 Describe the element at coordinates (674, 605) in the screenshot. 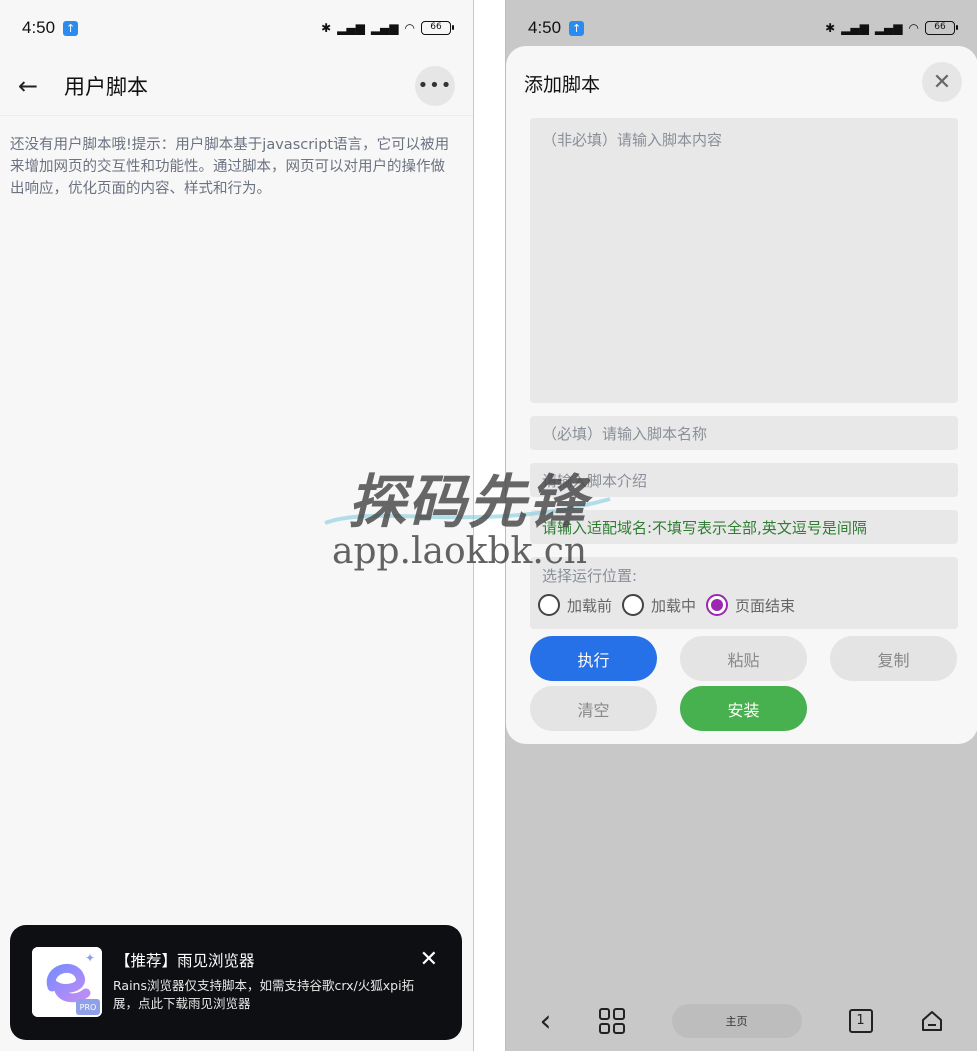

I see `radio-label: 加载中` at that location.